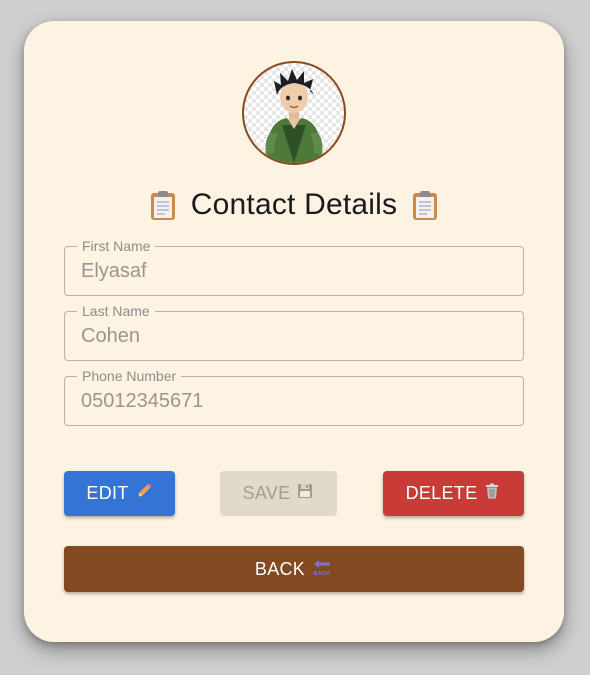 This screenshot has height=675, width=590. Describe the element at coordinates (294, 397) in the screenshot. I see `phone-number-field: Phone Number 05012345671` at that location.